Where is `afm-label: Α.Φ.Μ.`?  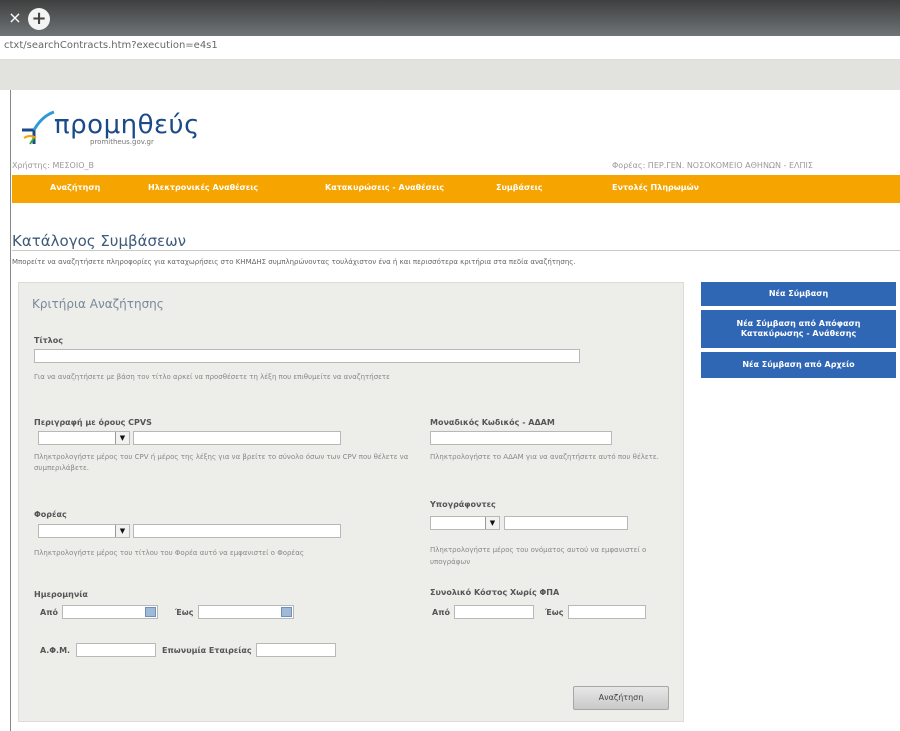 afm-label: Α.Φ.Μ. is located at coordinates (55, 650).